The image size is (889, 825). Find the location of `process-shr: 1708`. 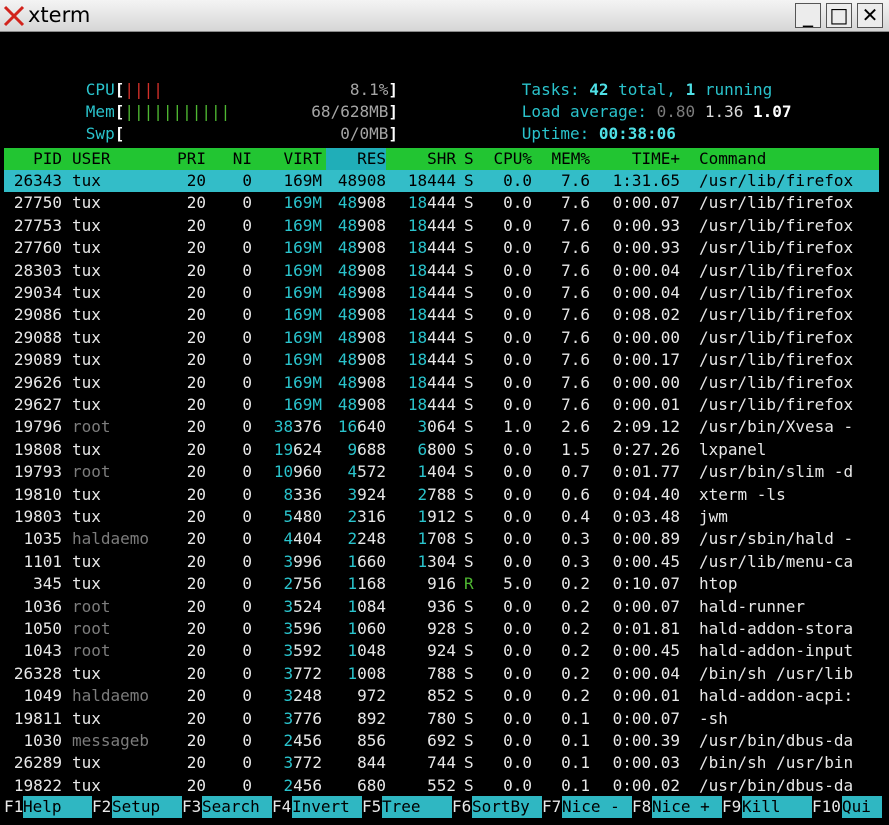

process-shr: 1708 is located at coordinates (436, 539).